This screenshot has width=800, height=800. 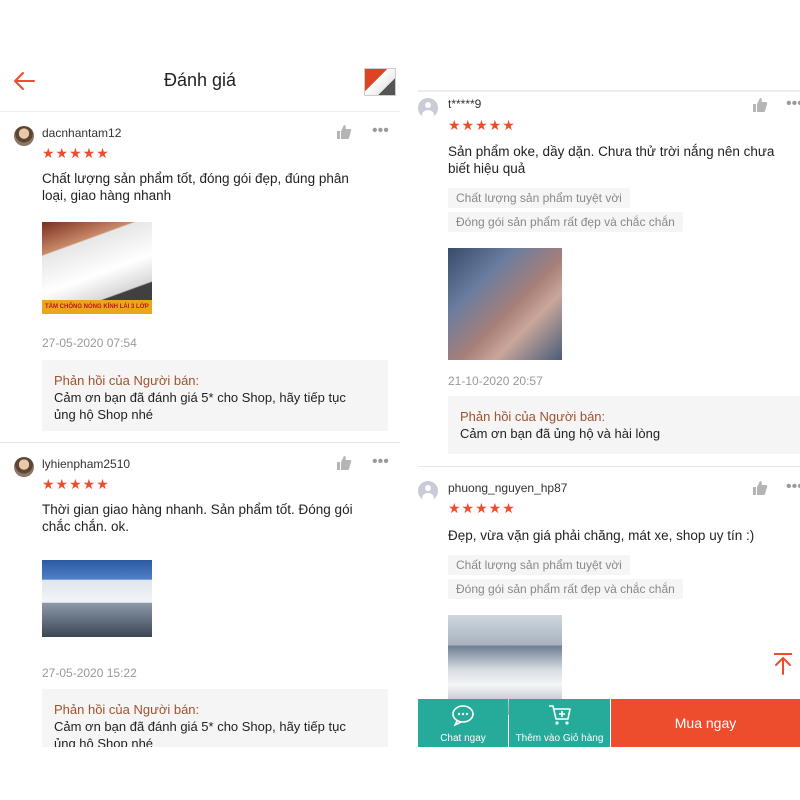 What do you see at coordinates (783, 663) in the screenshot?
I see `scroll-top-icon` at bounding box center [783, 663].